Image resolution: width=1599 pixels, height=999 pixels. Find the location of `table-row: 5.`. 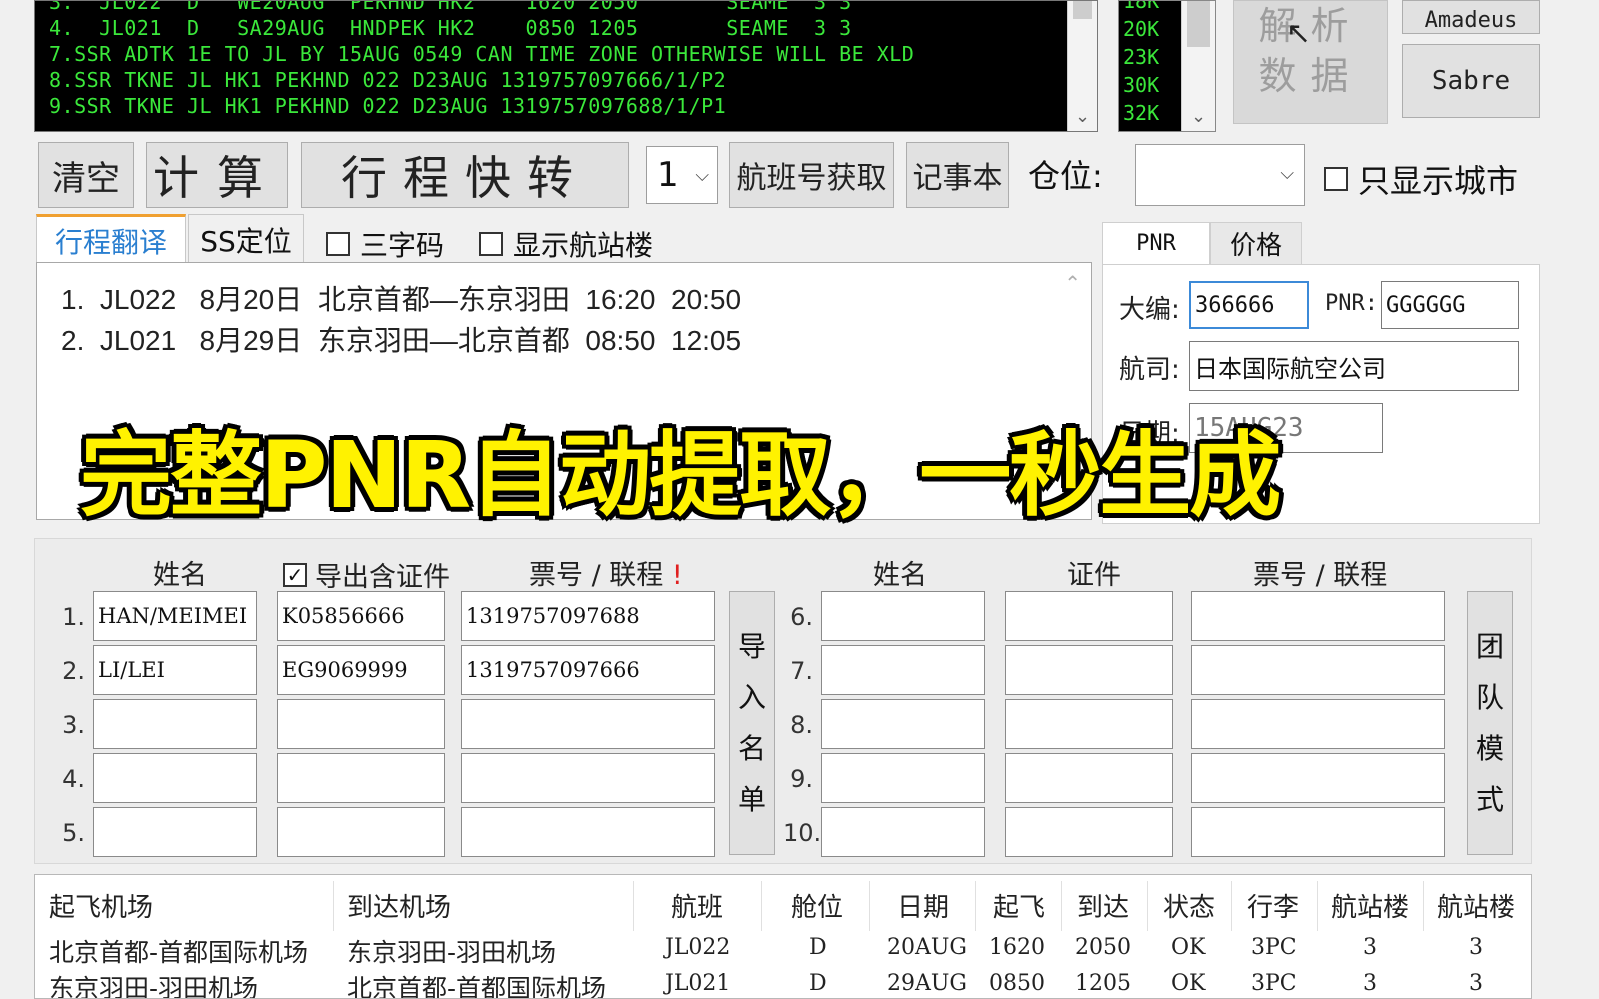

table-row: 5. is located at coordinates (390, 834).